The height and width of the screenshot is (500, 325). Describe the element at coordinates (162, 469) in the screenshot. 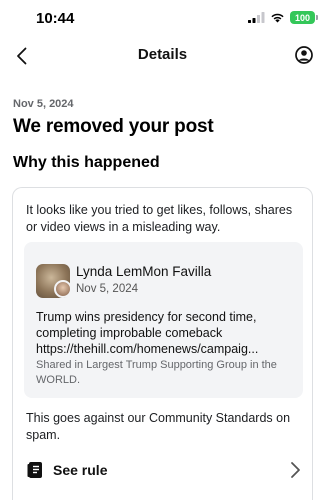

I see `see-rule-row: See rule` at that location.